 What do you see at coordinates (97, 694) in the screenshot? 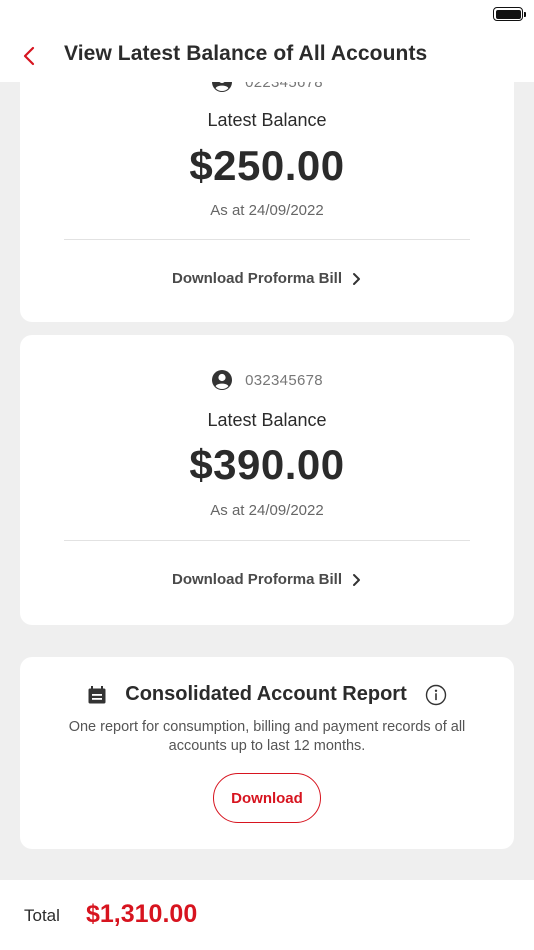
I see `calendar-icon` at bounding box center [97, 694].